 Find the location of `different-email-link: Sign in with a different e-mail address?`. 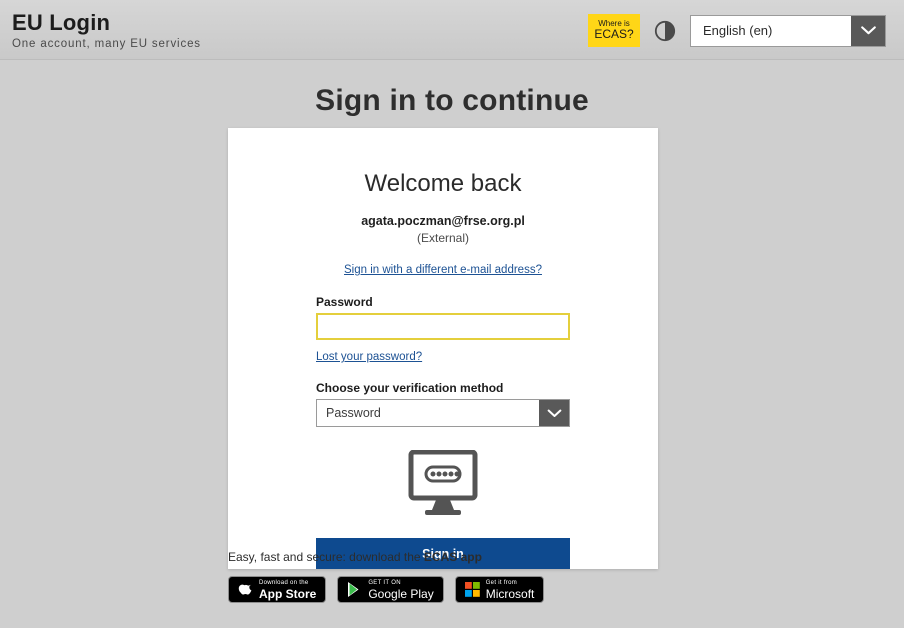

different-email-link: Sign in with a different e-mail address? is located at coordinates (443, 270).